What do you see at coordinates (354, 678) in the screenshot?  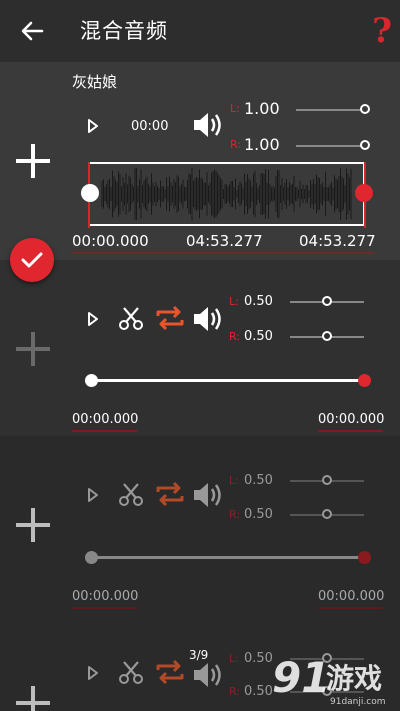 I see `svg-text: 游戏` at bounding box center [354, 678].